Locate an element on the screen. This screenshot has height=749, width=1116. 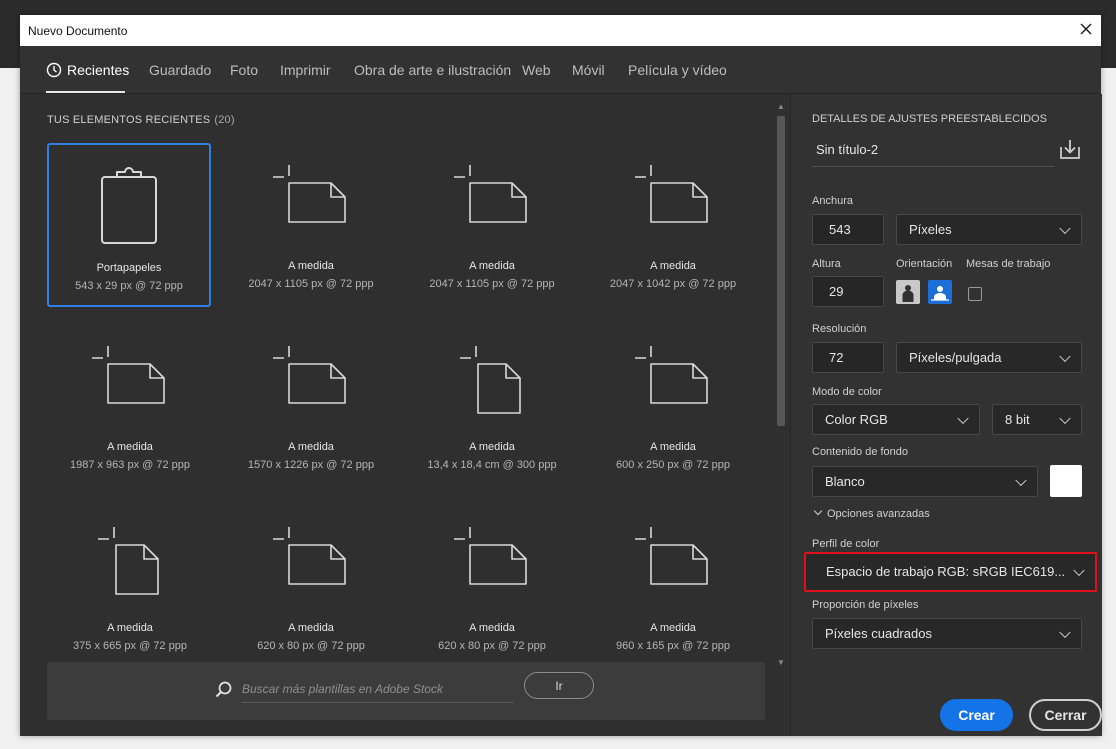
preset-dims: 1570 x 1226 px @ 72 ppp is located at coordinates (311, 465).